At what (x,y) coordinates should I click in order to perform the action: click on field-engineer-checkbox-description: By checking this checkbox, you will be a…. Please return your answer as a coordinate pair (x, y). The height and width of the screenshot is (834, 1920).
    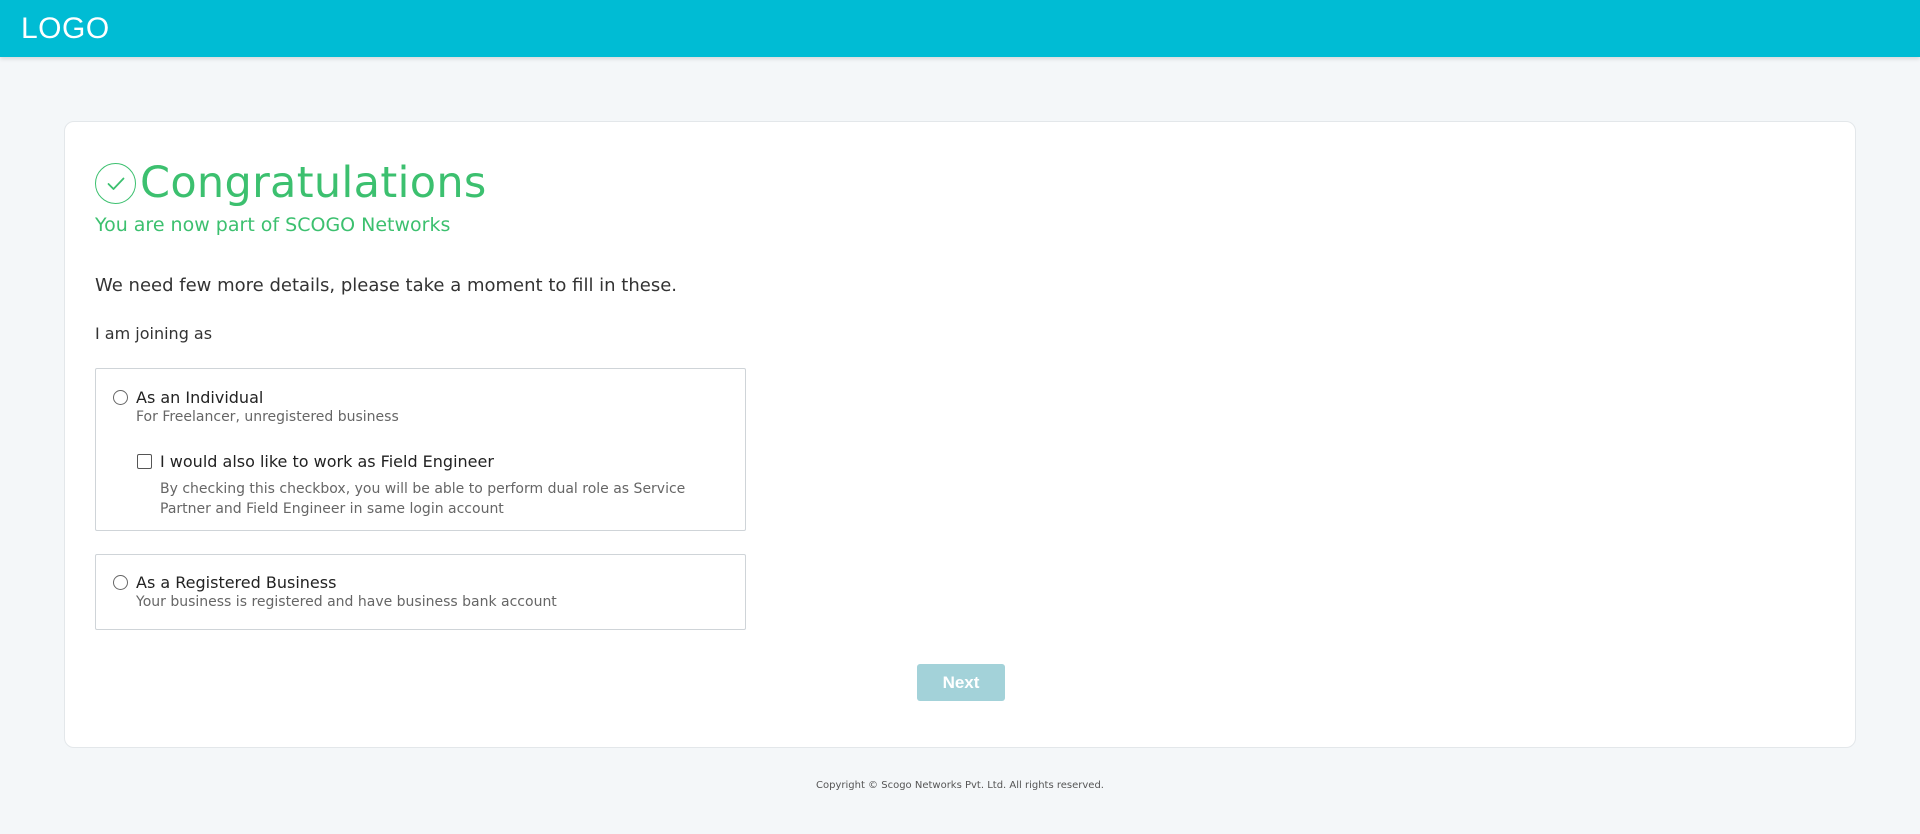
    Looking at the image, I should click on (423, 499).